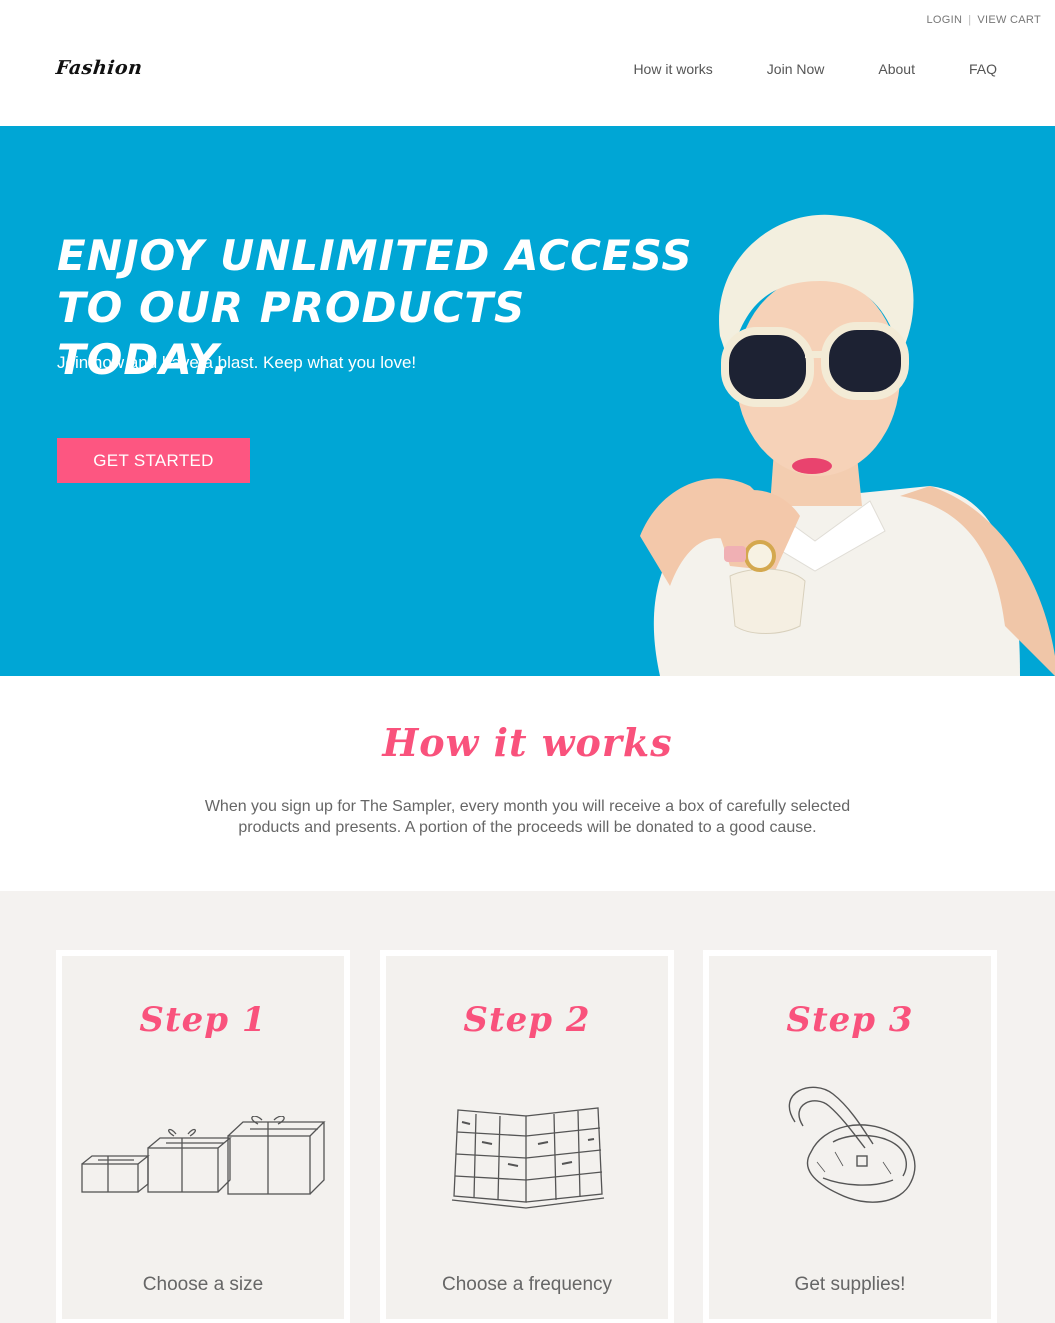  What do you see at coordinates (203, 1020) in the screenshot?
I see `step-1-title: Step 1` at bounding box center [203, 1020].